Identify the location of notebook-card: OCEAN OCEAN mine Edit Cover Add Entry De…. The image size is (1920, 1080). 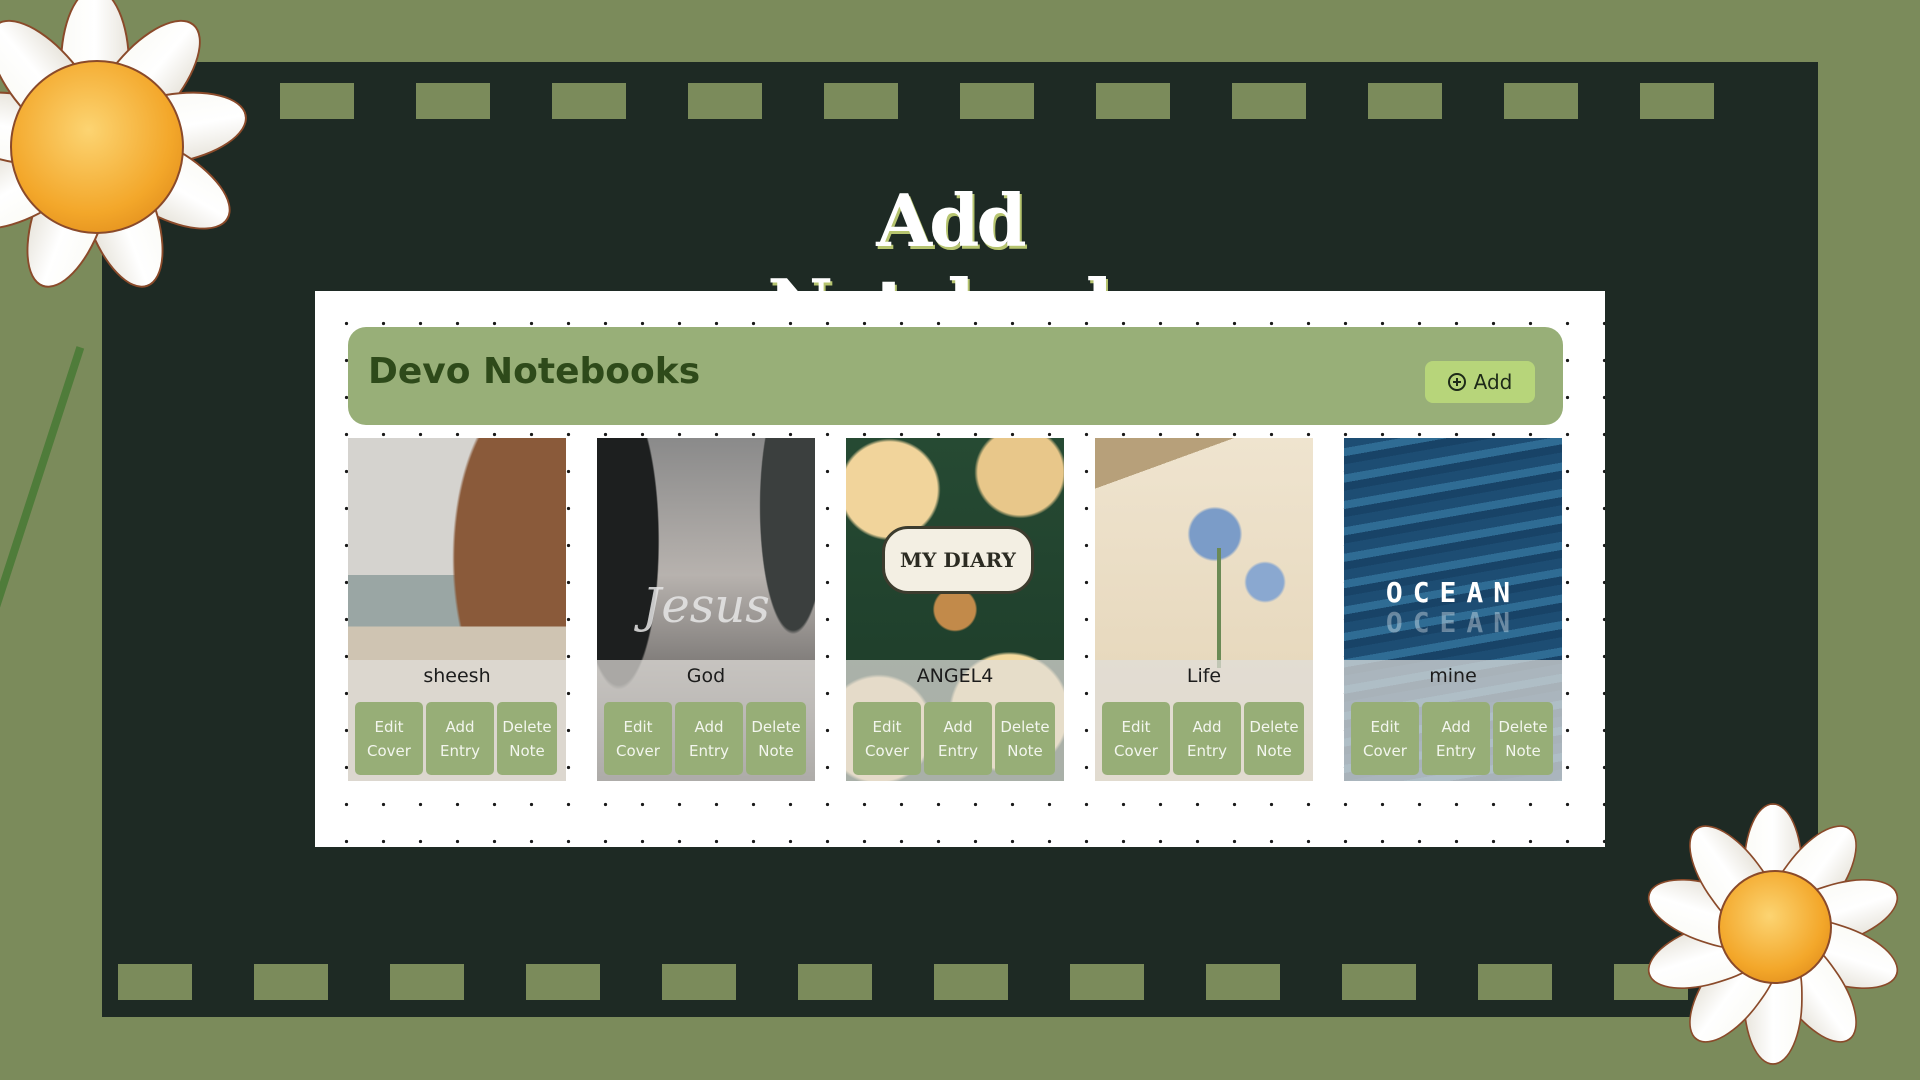
(1453, 609).